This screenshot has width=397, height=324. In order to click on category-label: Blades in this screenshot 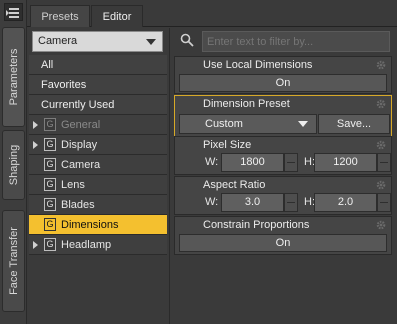, I will do `click(78, 205)`.